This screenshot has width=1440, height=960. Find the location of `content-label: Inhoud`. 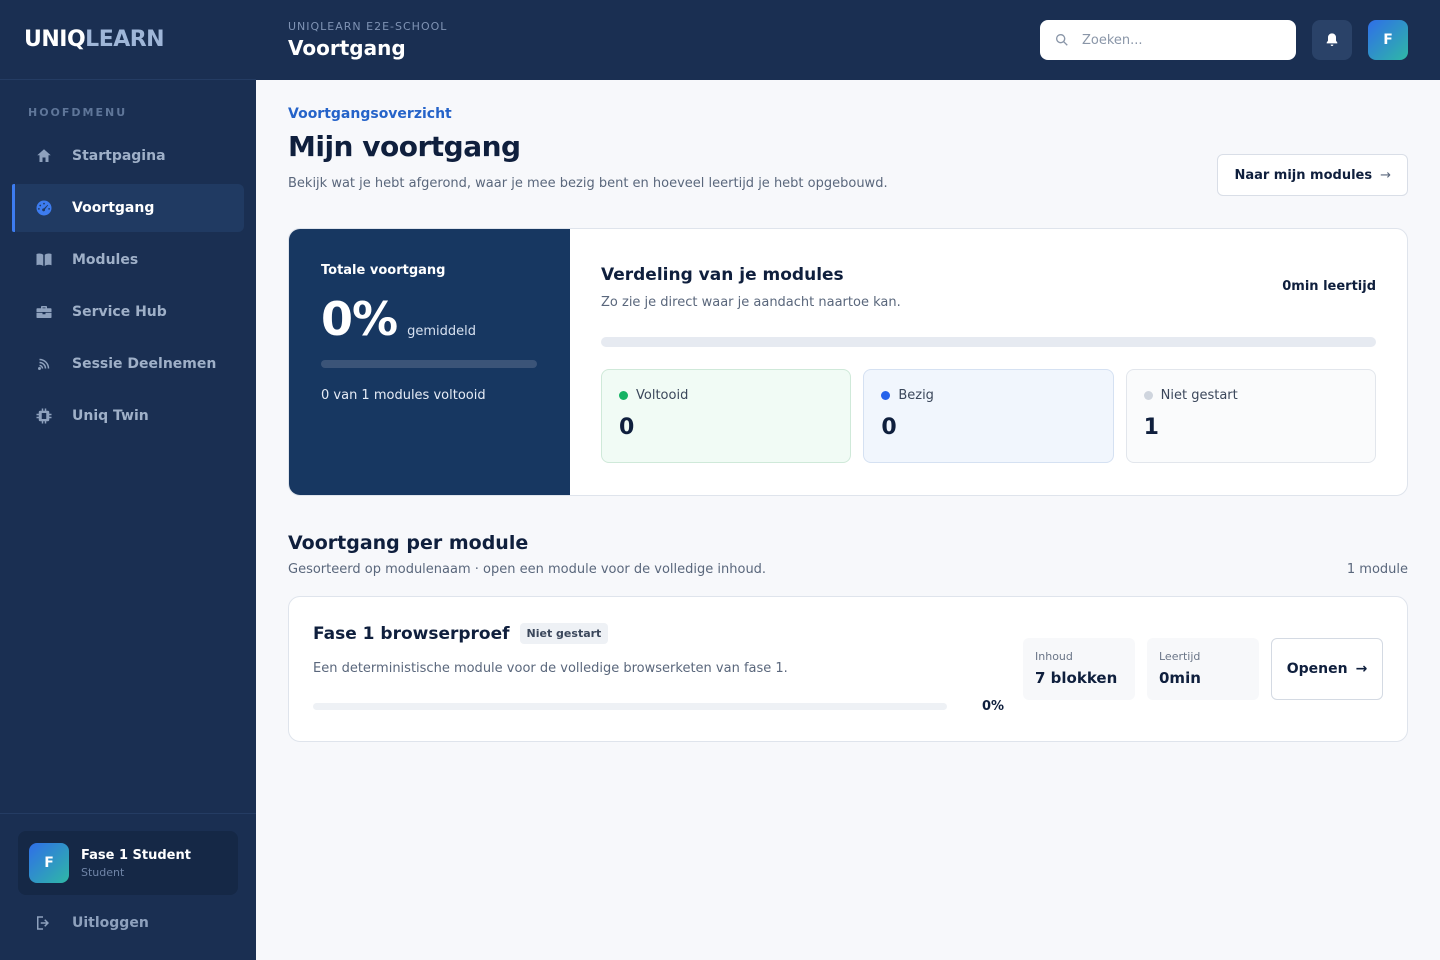

content-label: Inhoud is located at coordinates (1054, 656).